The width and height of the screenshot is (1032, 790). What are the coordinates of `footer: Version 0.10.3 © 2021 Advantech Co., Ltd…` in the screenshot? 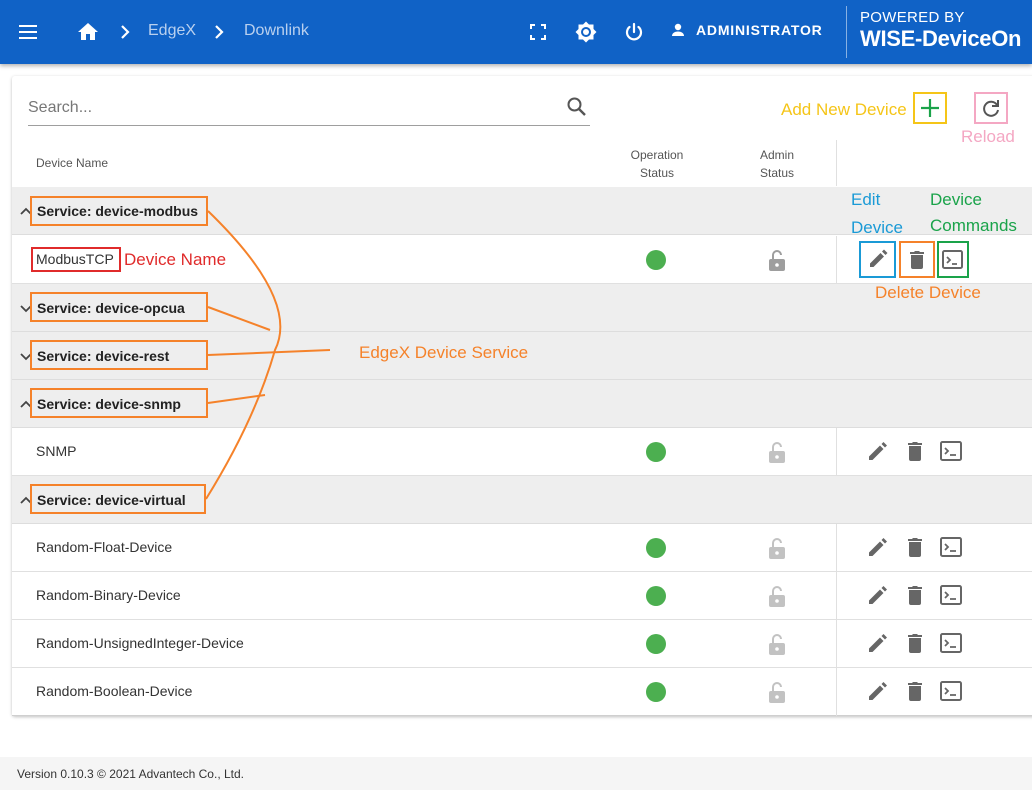 It's located at (516, 773).